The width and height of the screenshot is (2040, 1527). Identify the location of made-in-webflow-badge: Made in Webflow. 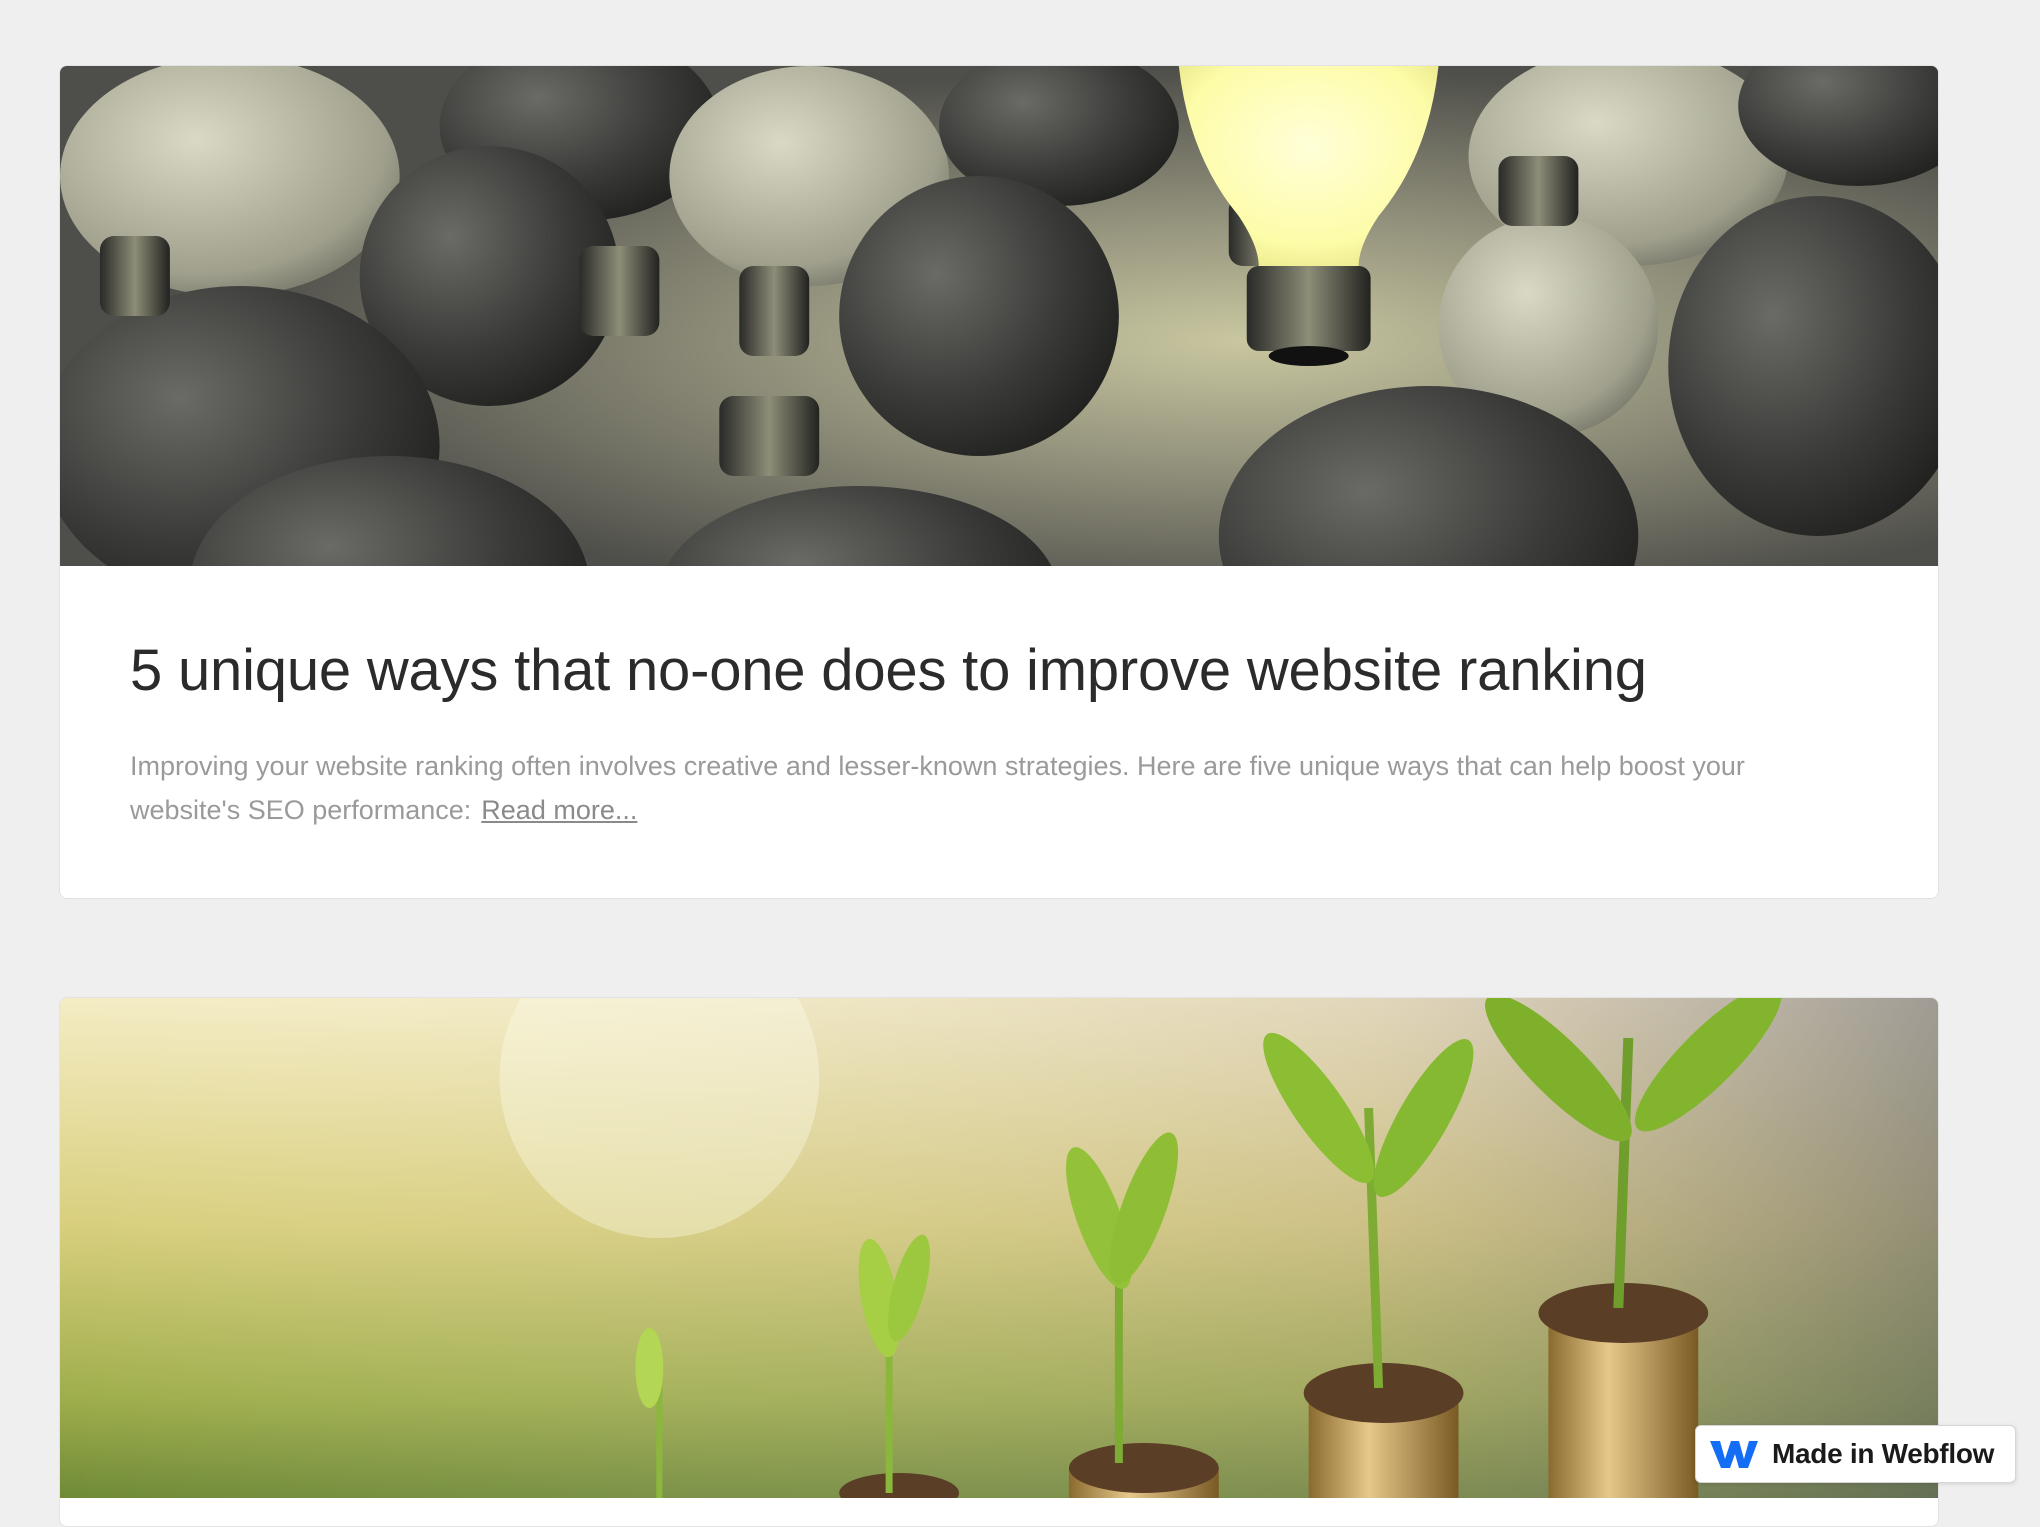
(1855, 1454).